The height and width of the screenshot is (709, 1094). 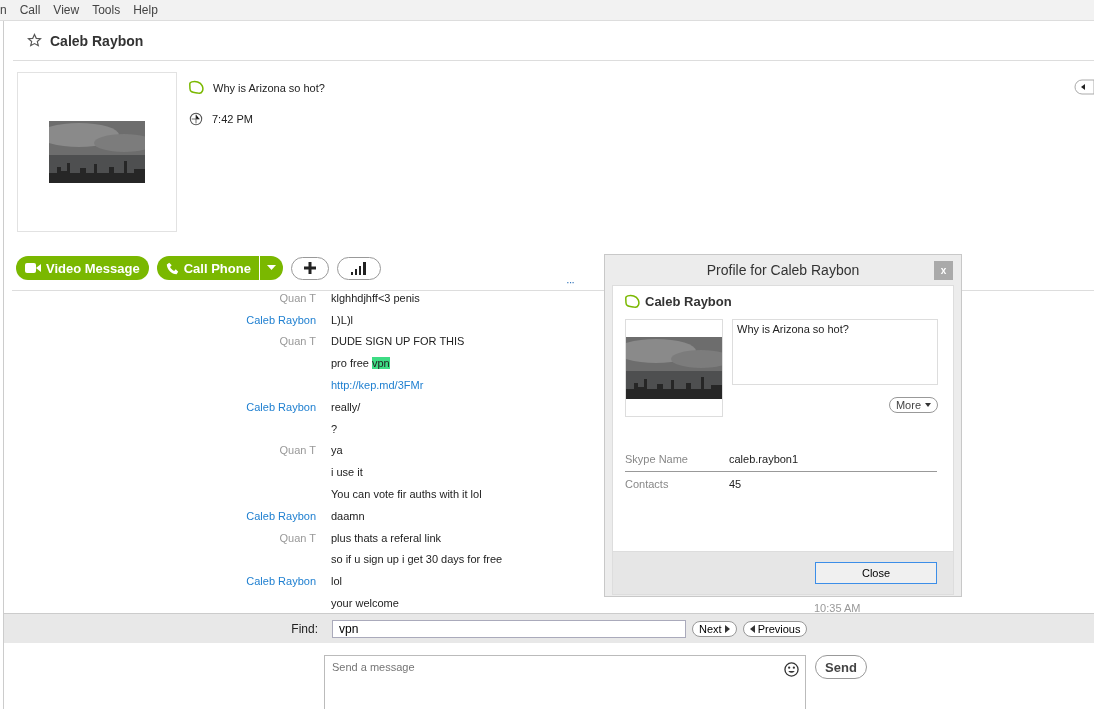 What do you see at coordinates (150, 10) in the screenshot?
I see `menu-item: Help` at bounding box center [150, 10].